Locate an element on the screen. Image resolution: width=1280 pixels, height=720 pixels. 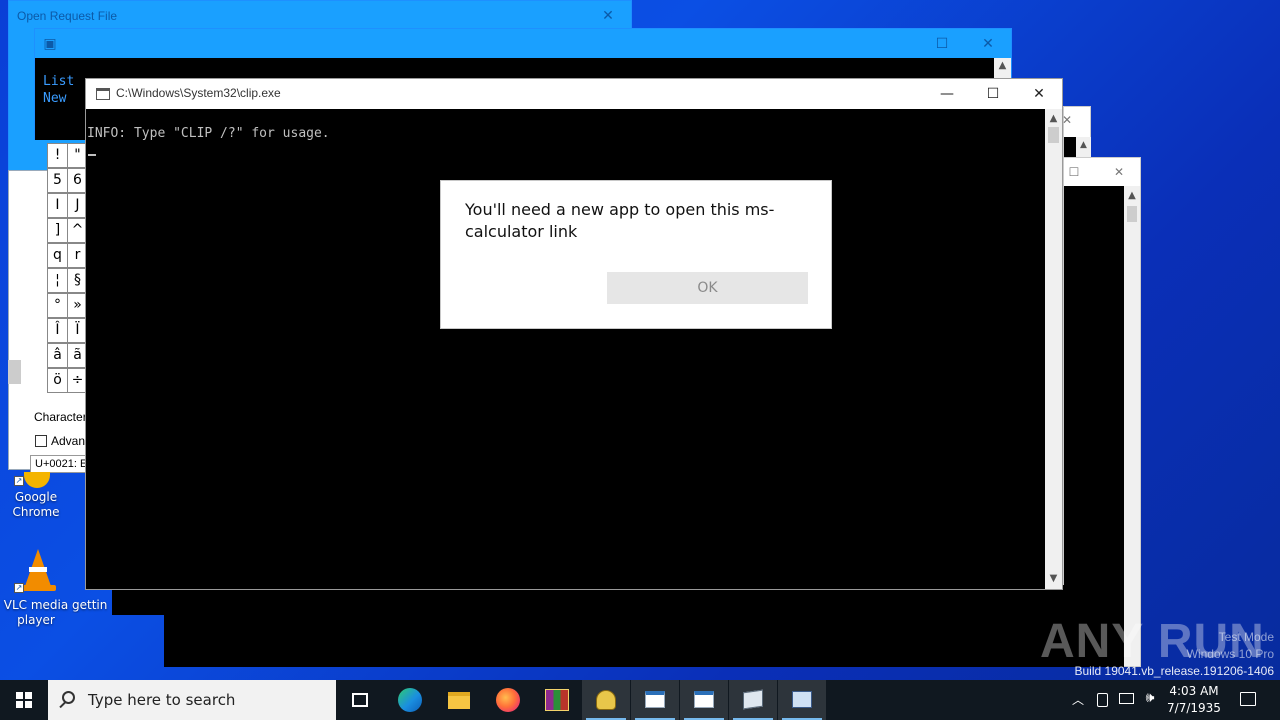
firefox-icon is located at coordinates (508, 700).